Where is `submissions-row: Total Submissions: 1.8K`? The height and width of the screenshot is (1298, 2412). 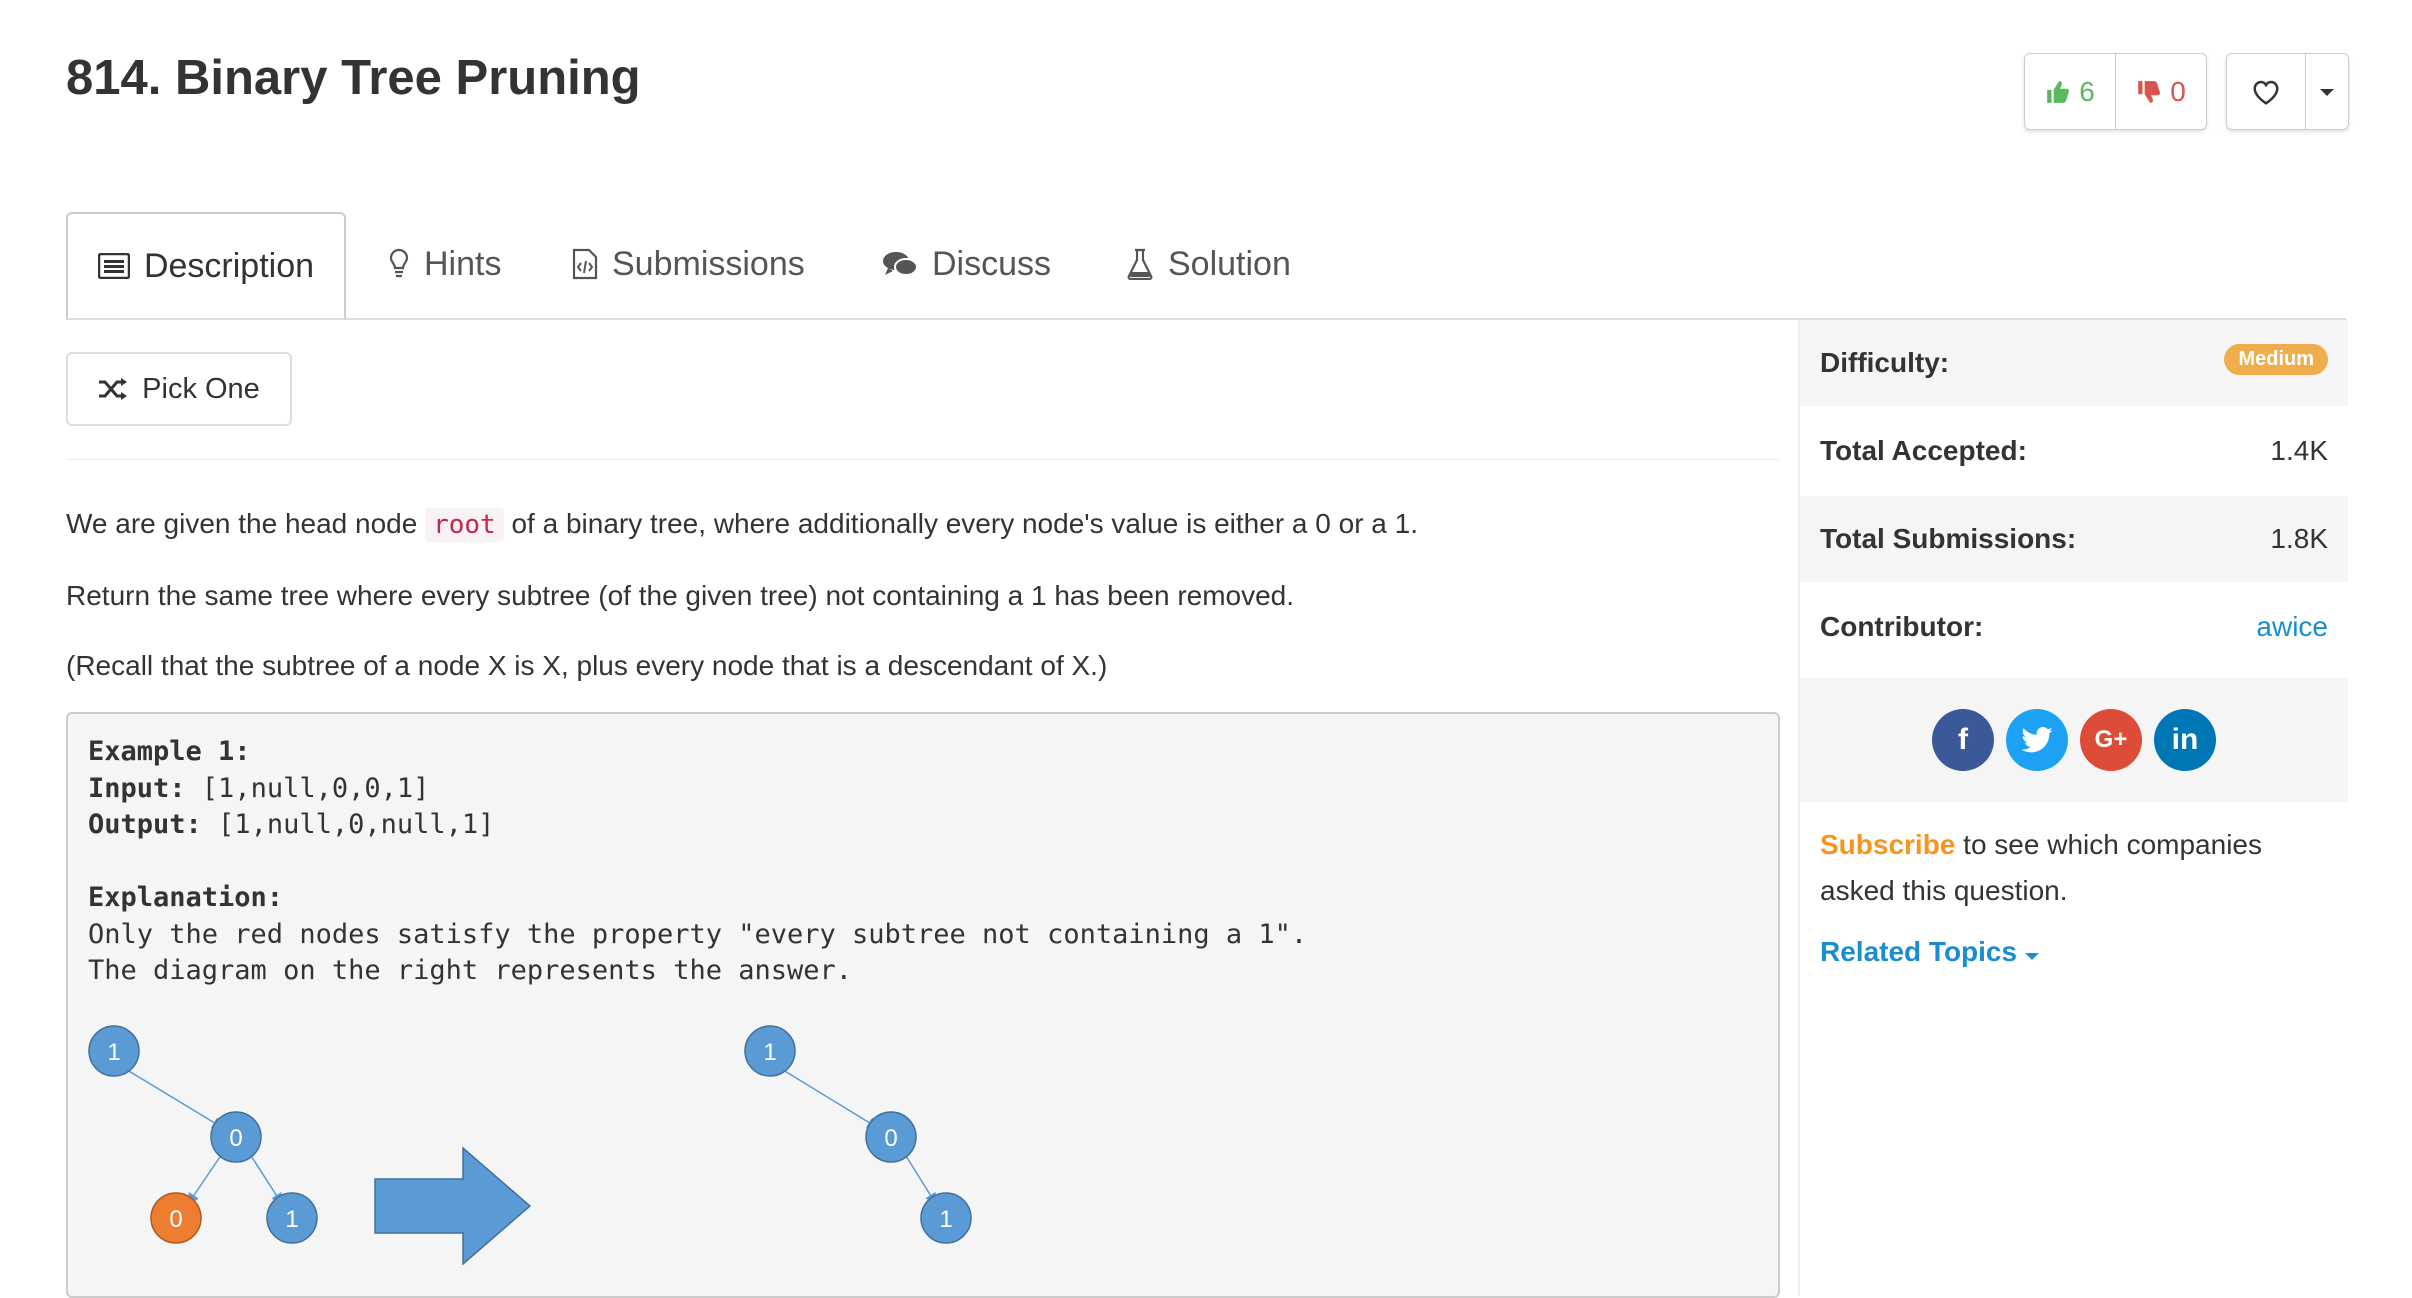
submissions-row: Total Submissions: 1.8K is located at coordinates (2074, 539).